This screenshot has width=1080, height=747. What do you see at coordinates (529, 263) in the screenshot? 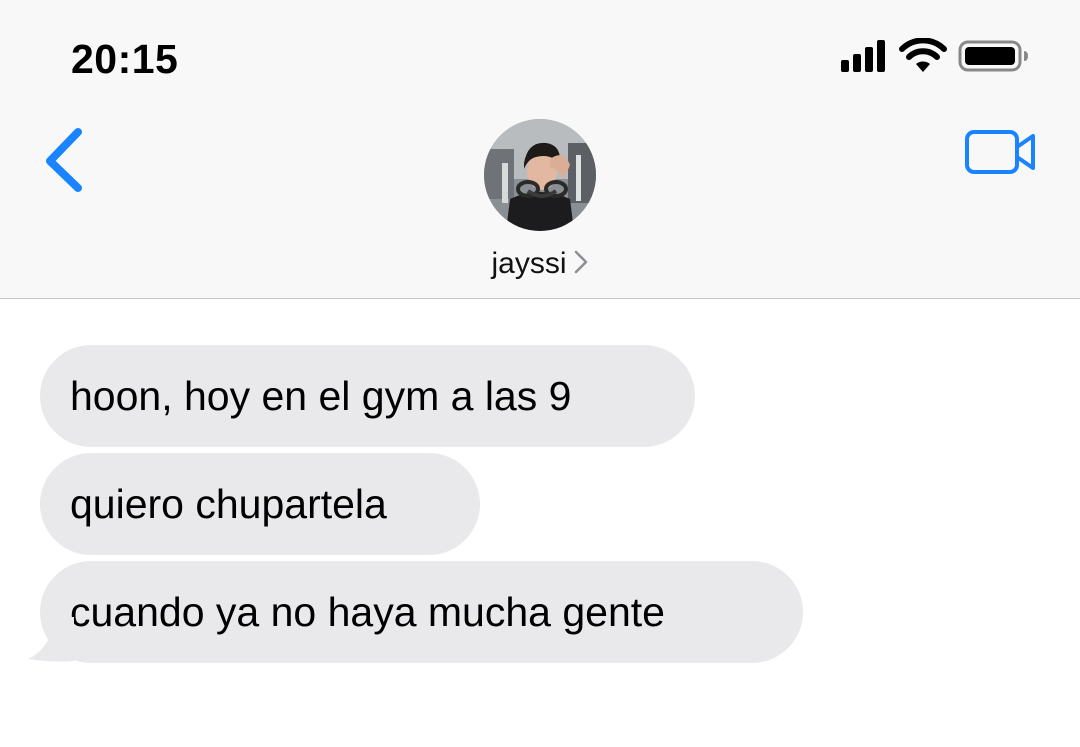
I see `contact-name: jayssi` at bounding box center [529, 263].